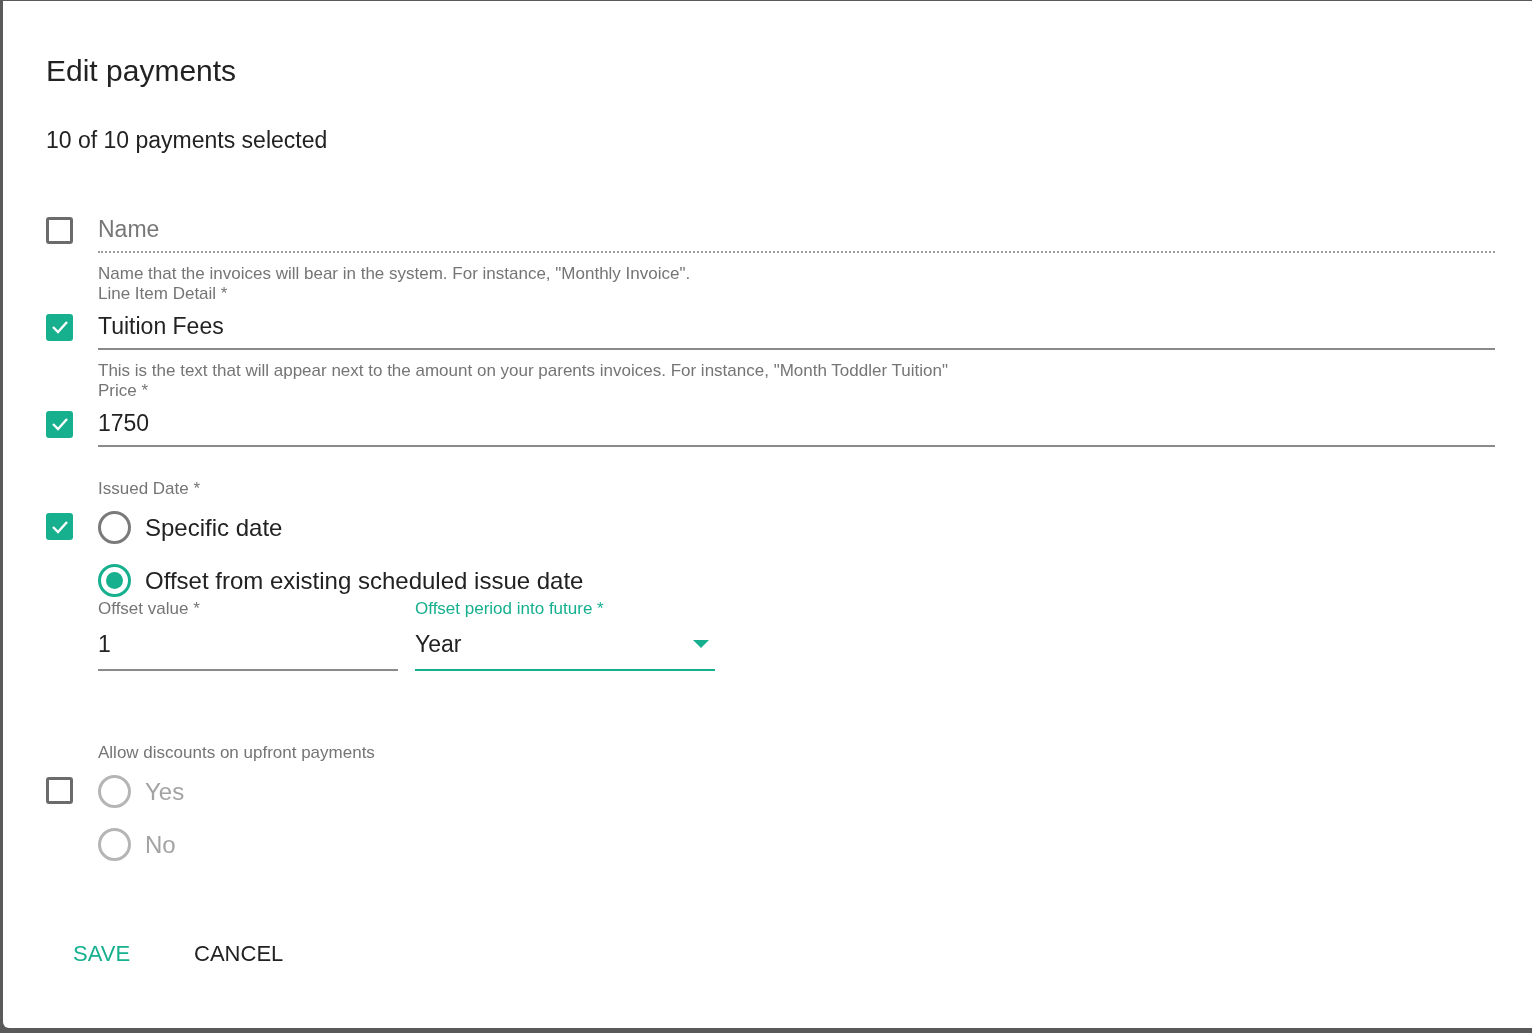  Describe the element at coordinates (364, 580) in the screenshot. I see `radio-label: Offset from existing scheduled issue date` at that location.